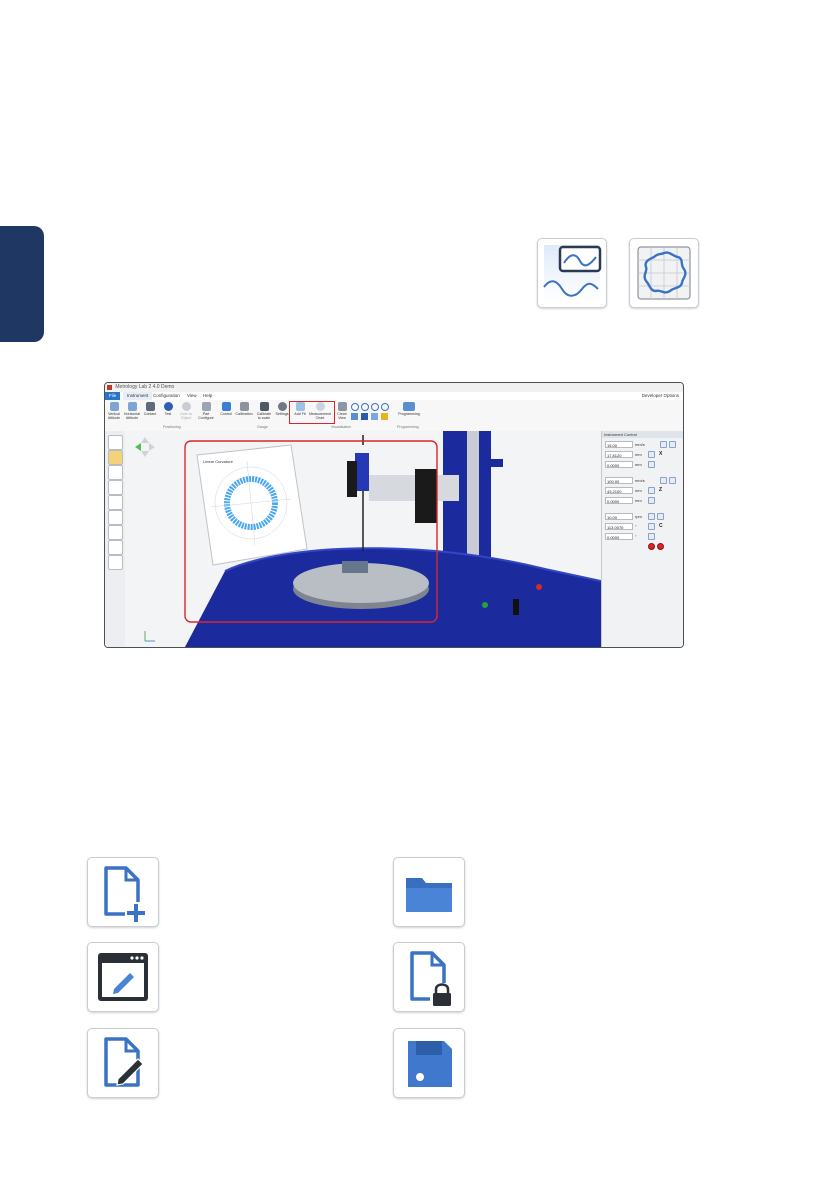  I want to click on save-tile, so click(429, 1063).